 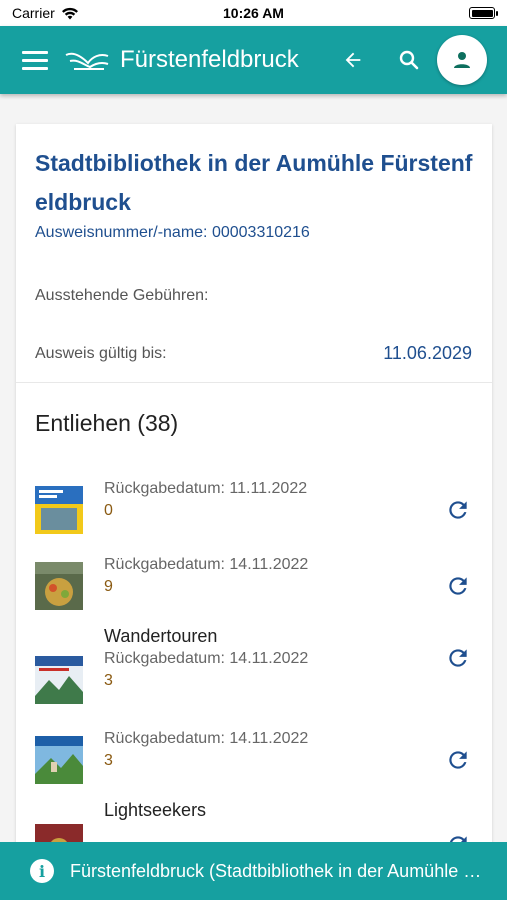 I want to click on loan-text: Rückgabedatum: 11.11.2022 0, so click(x=205, y=500).